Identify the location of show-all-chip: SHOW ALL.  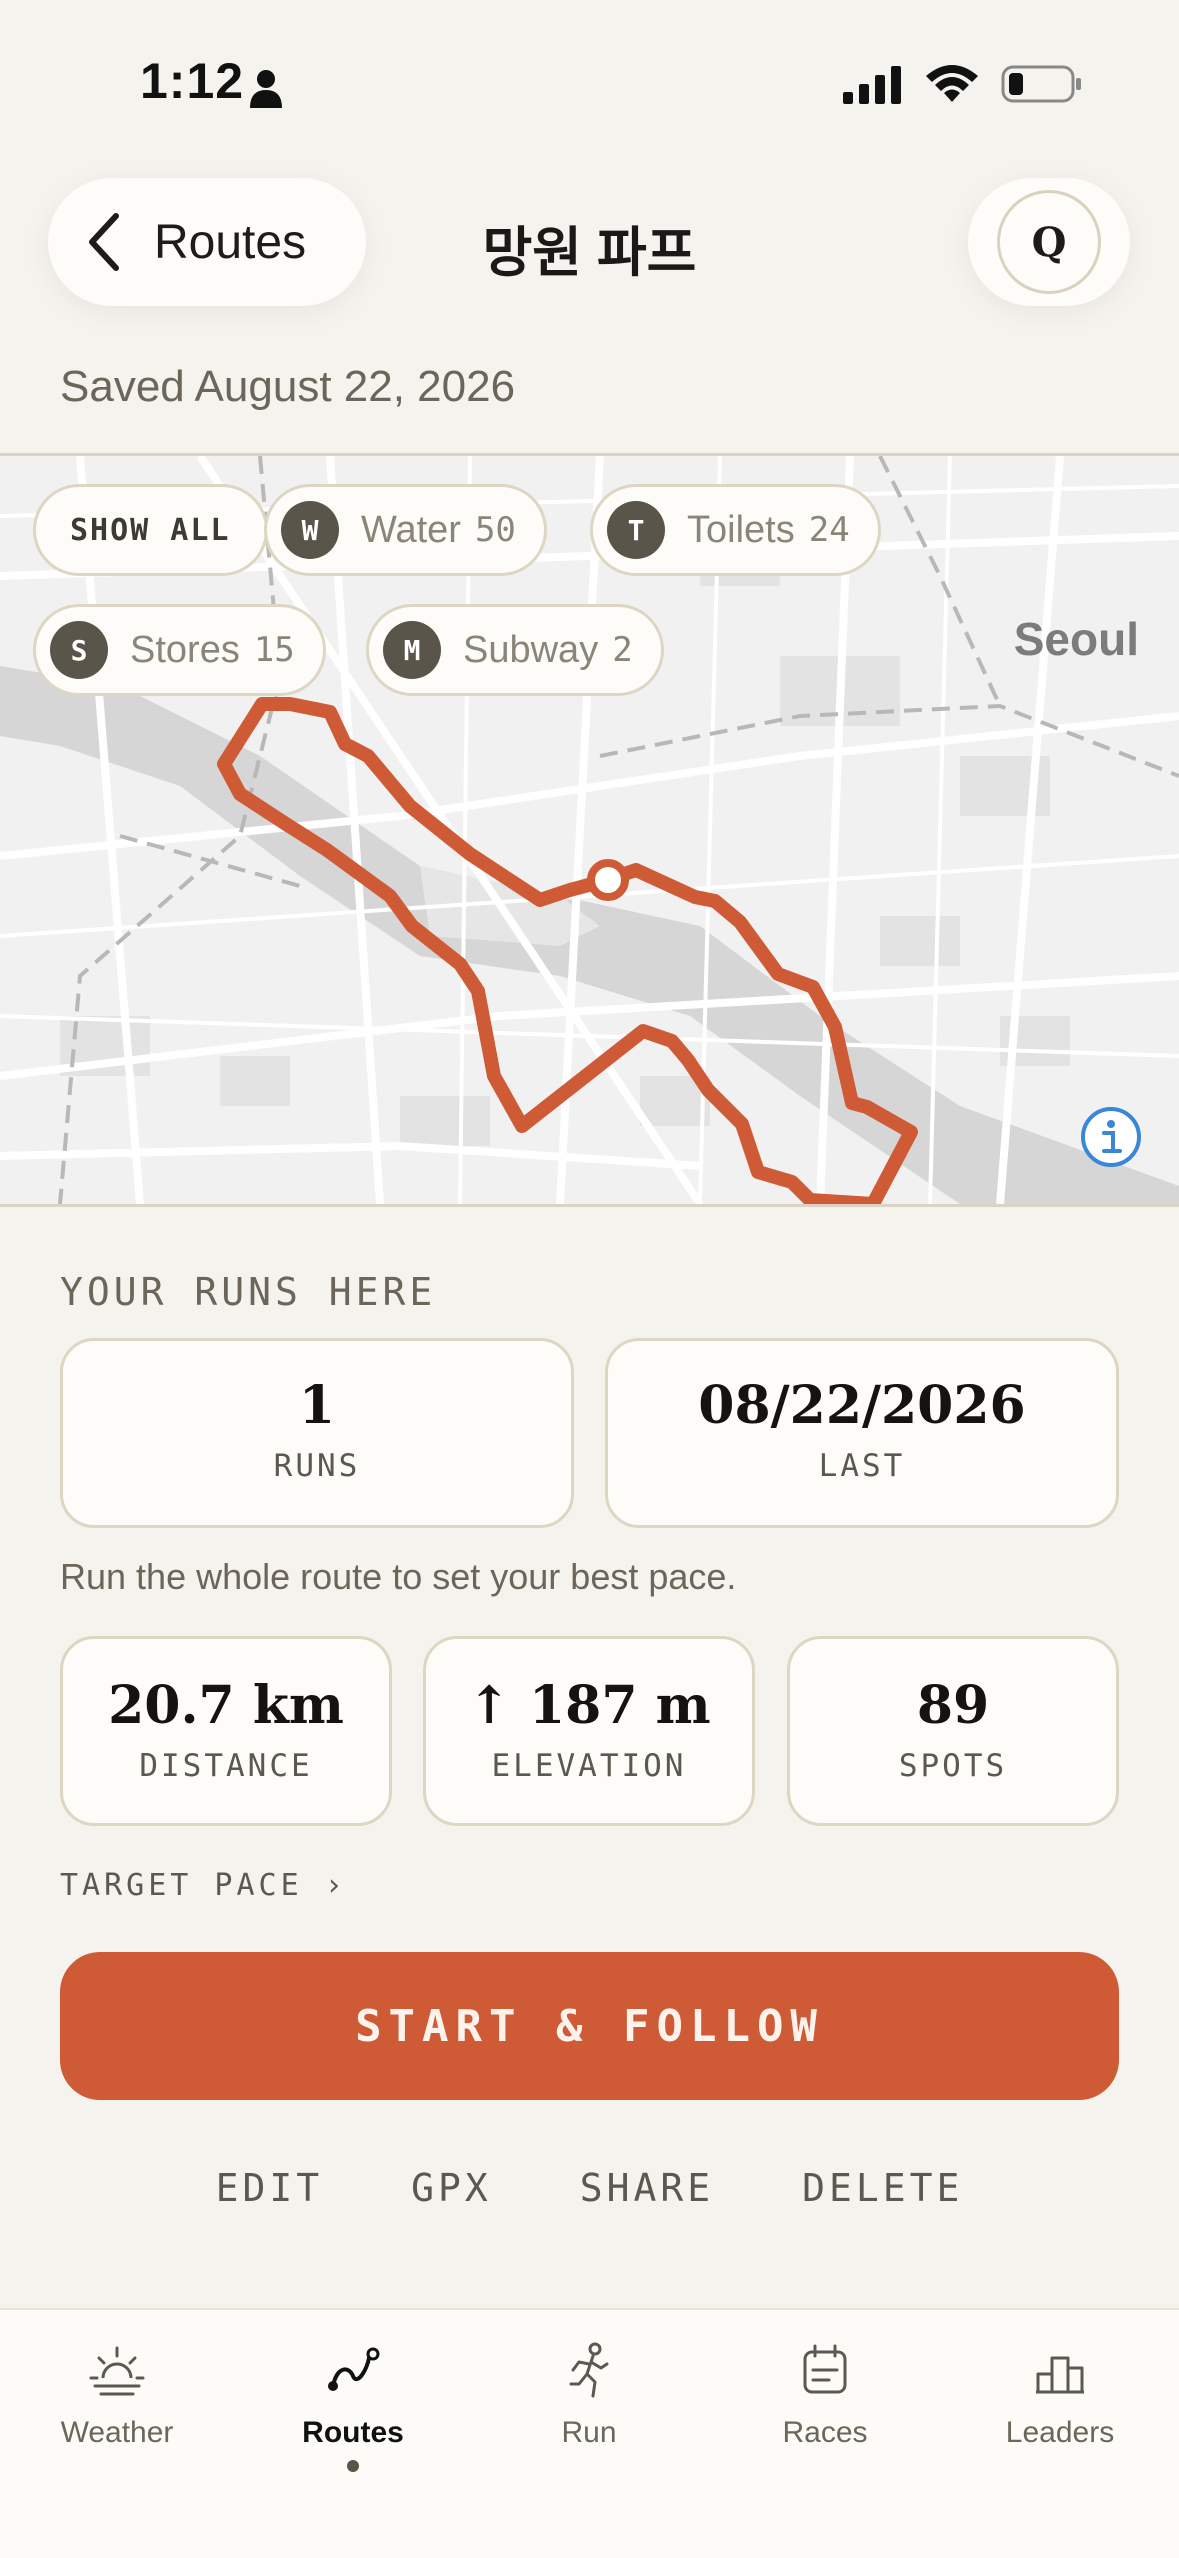
(150, 530).